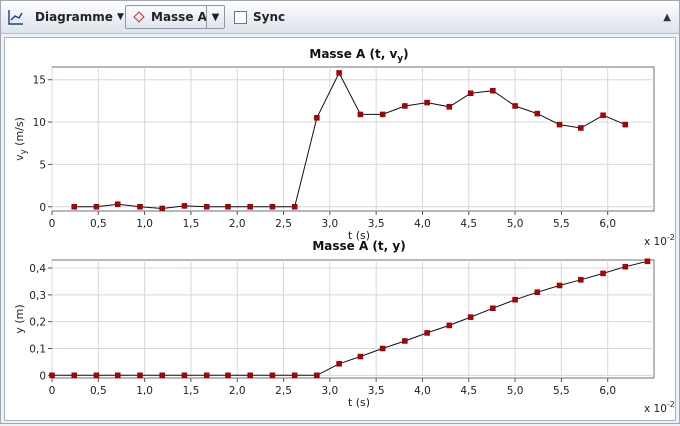 This screenshot has width=680, height=426. I want to click on mass-selector-button: Masse A ▼, so click(175, 17).